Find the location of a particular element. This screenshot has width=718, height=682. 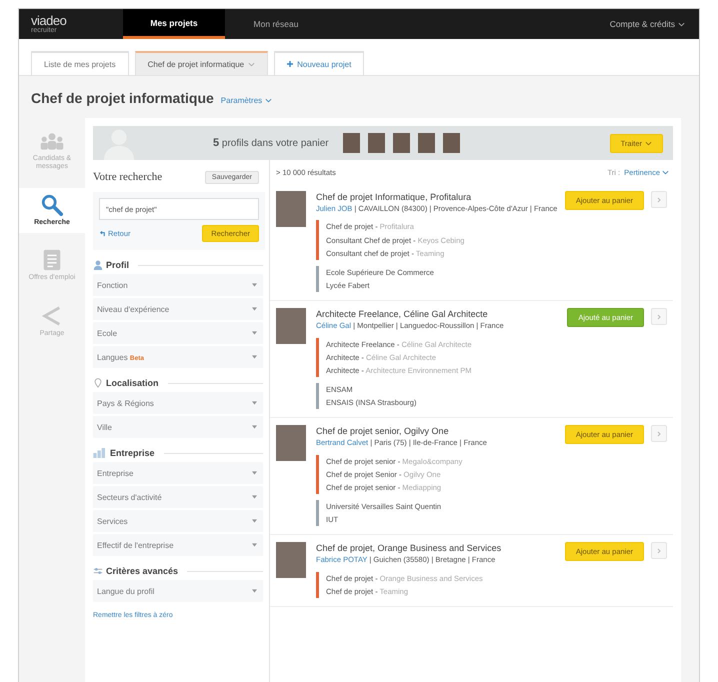

project-tab: Chef de projet informatique is located at coordinates (201, 63).